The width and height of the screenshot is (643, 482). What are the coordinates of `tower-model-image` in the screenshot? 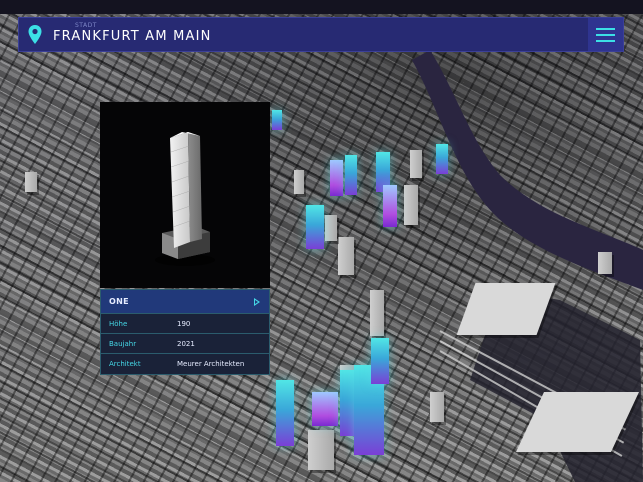 It's located at (185, 199).